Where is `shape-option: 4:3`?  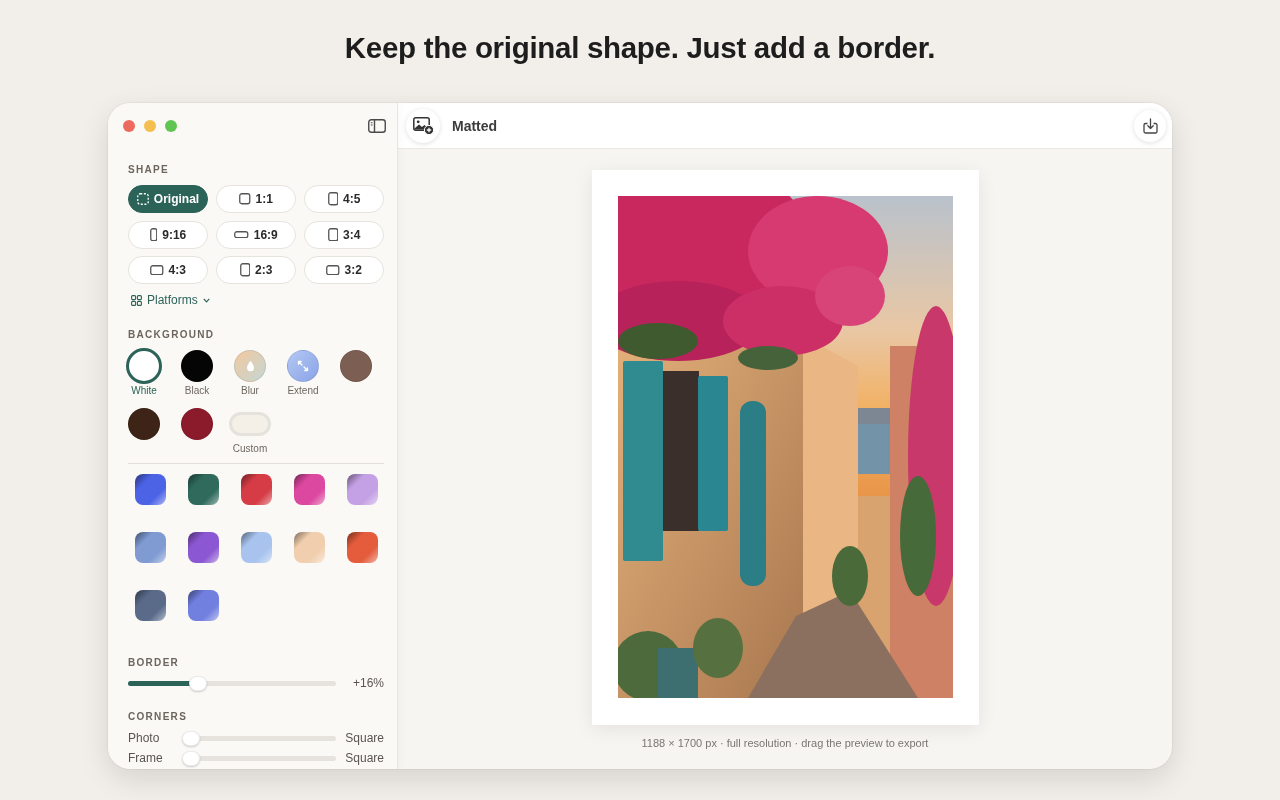 shape-option: 4:3 is located at coordinates (168, 270).